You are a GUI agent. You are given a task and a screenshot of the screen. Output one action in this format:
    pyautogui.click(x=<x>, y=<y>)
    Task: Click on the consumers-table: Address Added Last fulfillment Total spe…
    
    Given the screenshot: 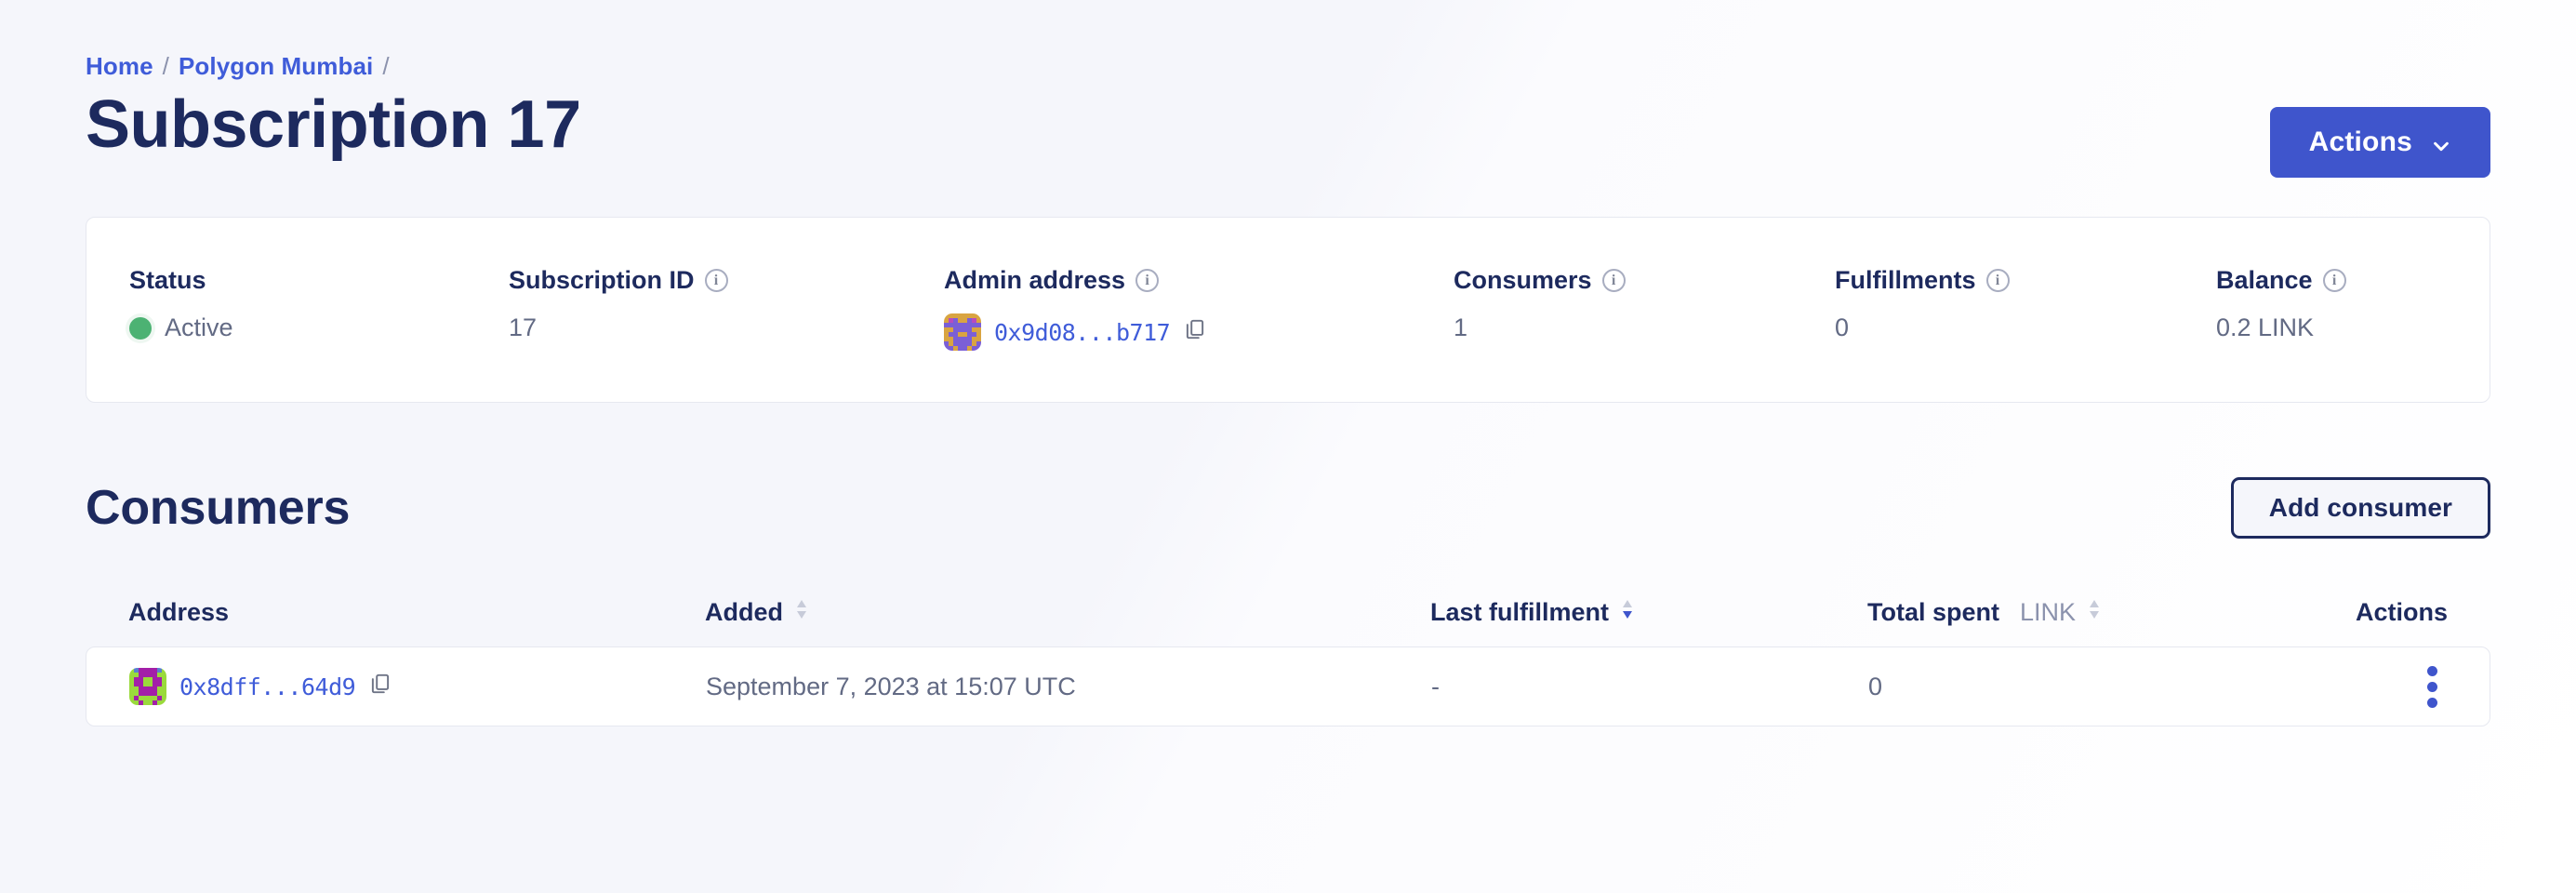 What is the action you would take?
    pyautogui.click(x=1288, y=658)
    